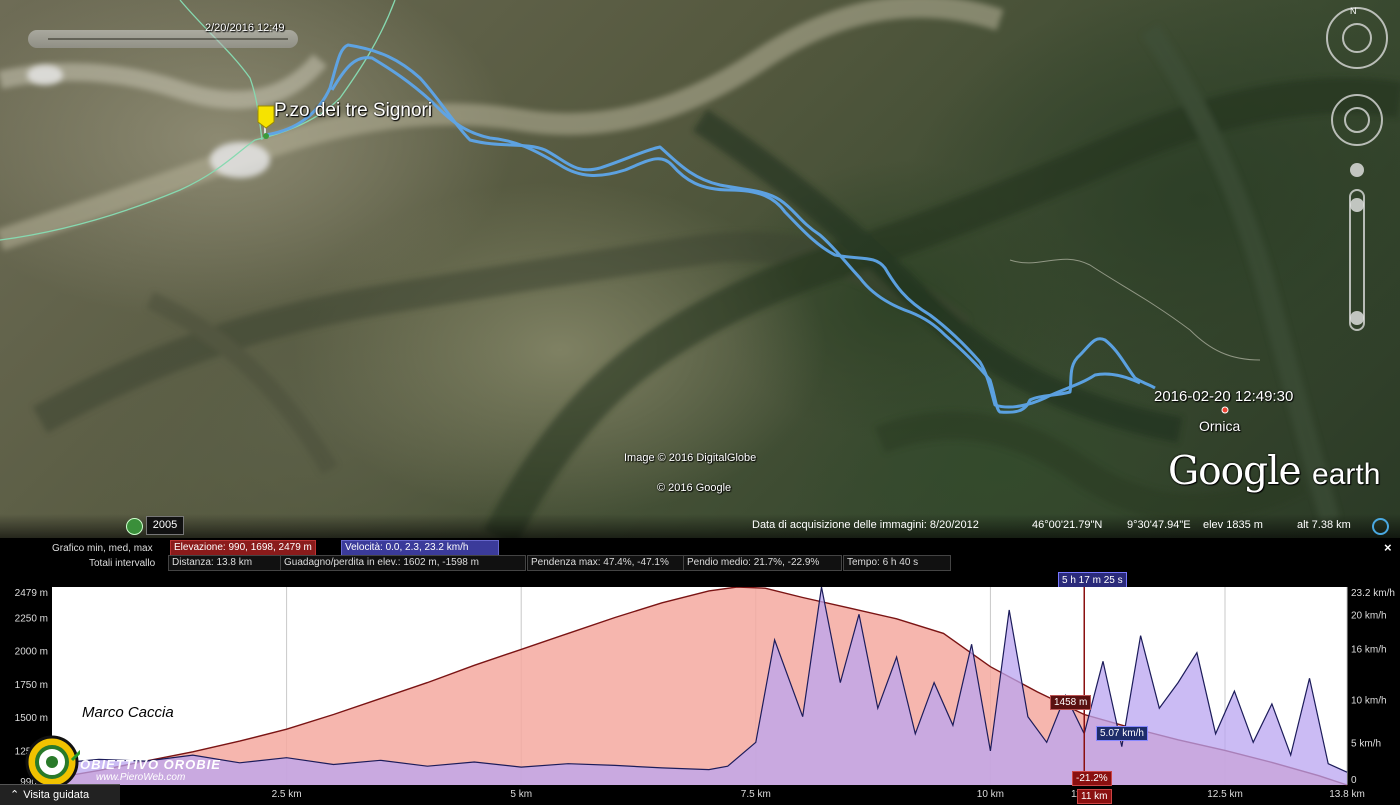 The height and width of the screenshot is (805, 1400). I want to click on logo-url: www.PieroWeb.com, so click(141, 777).